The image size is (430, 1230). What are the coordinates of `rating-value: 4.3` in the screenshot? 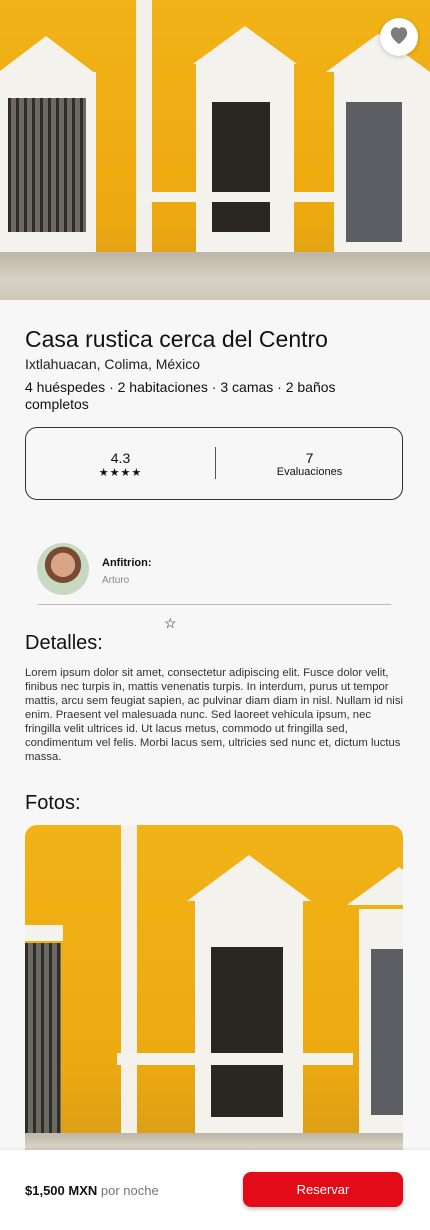 It's located at (120, 458).